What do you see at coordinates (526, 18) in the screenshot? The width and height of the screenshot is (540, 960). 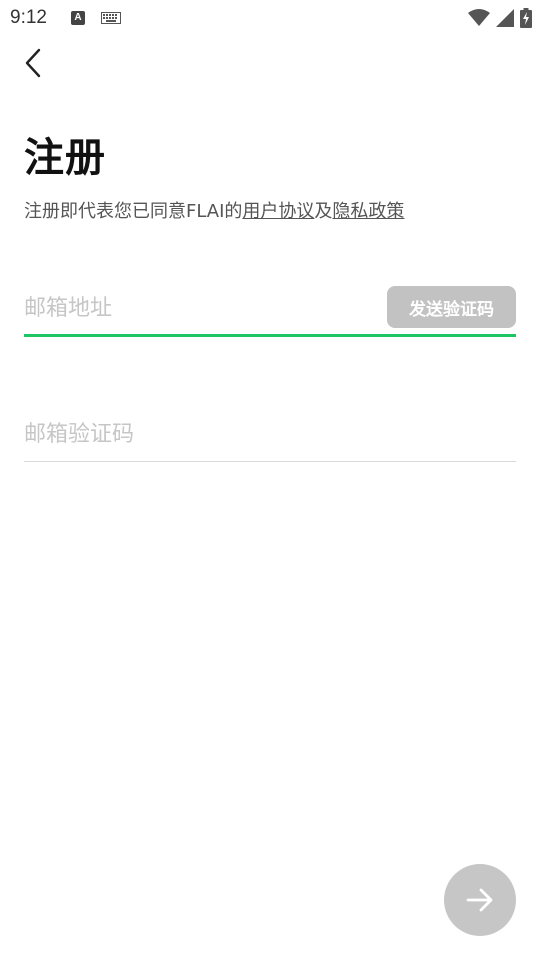 I see `battery-charging-icon` at bounding box center [526, 18].